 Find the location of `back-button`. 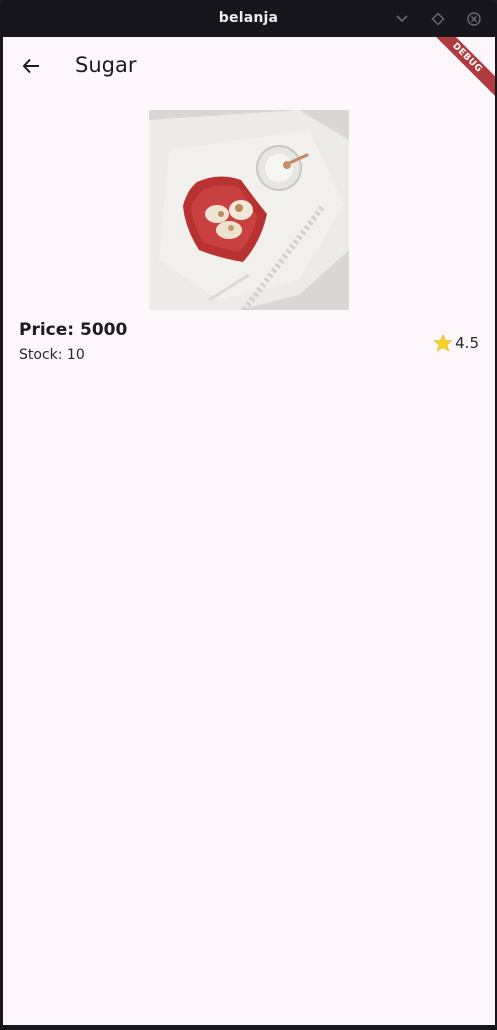

back-button is located at coordinates (31, 66).